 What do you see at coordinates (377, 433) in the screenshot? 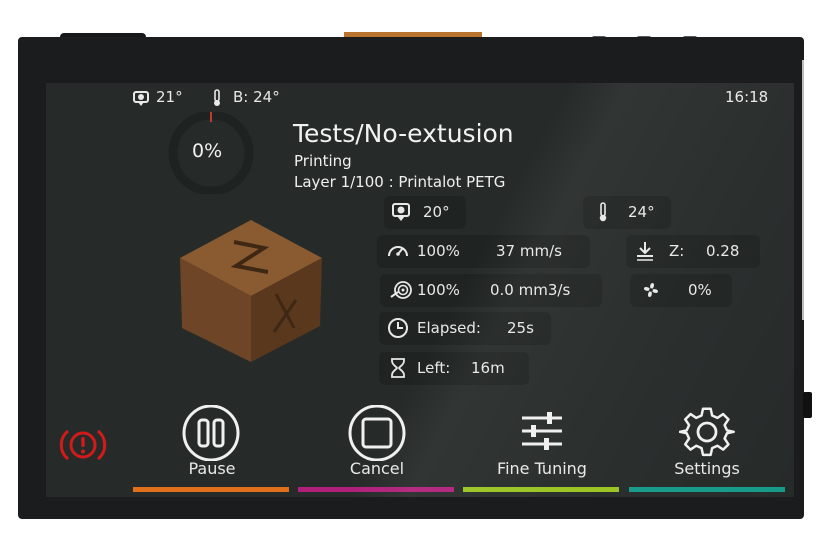
I see `cancel-icon` at bounding box center [377, 433].